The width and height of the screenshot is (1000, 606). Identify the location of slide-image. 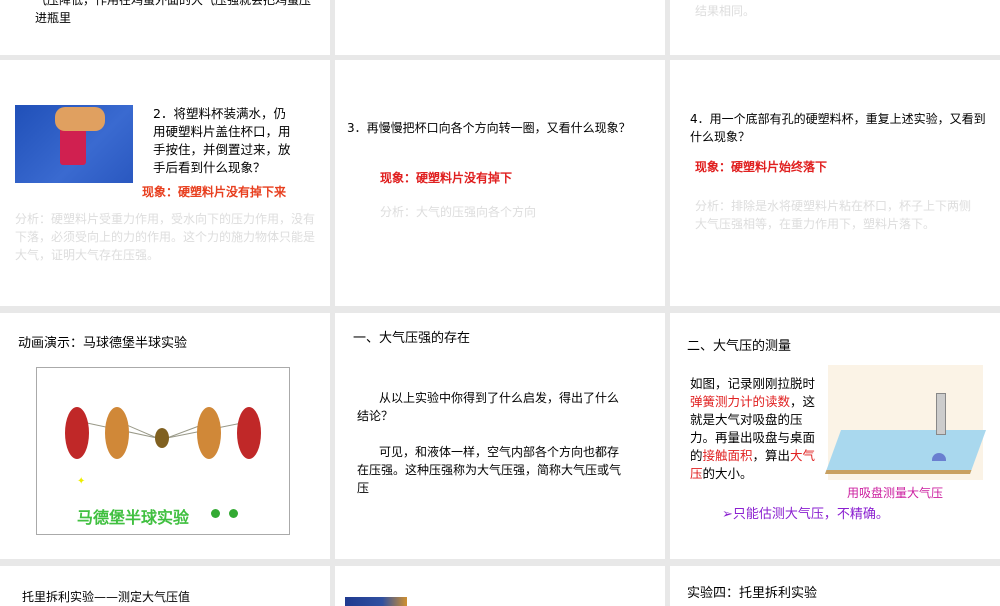
(376, 601).